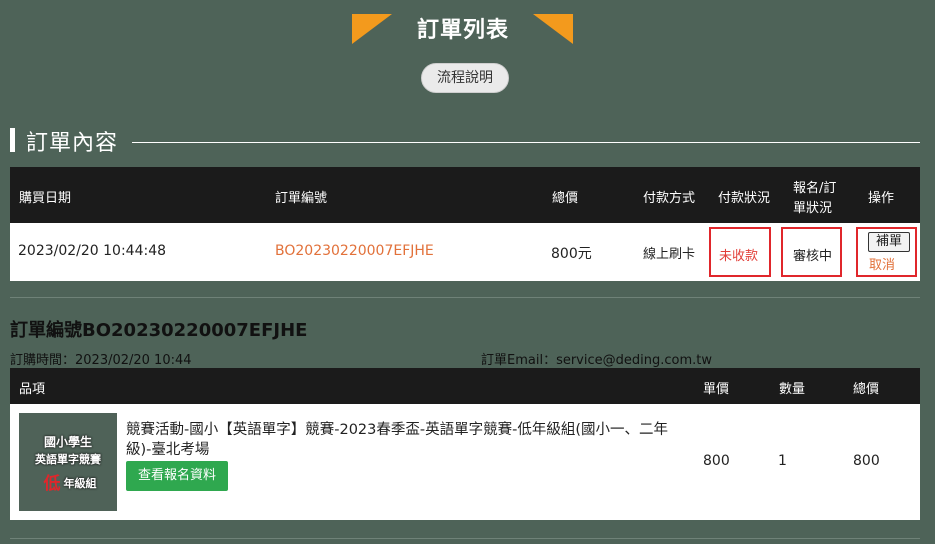 This screenshot has width=935, height=544. I want to click on item-subtotal: 800, so click(866, 461).